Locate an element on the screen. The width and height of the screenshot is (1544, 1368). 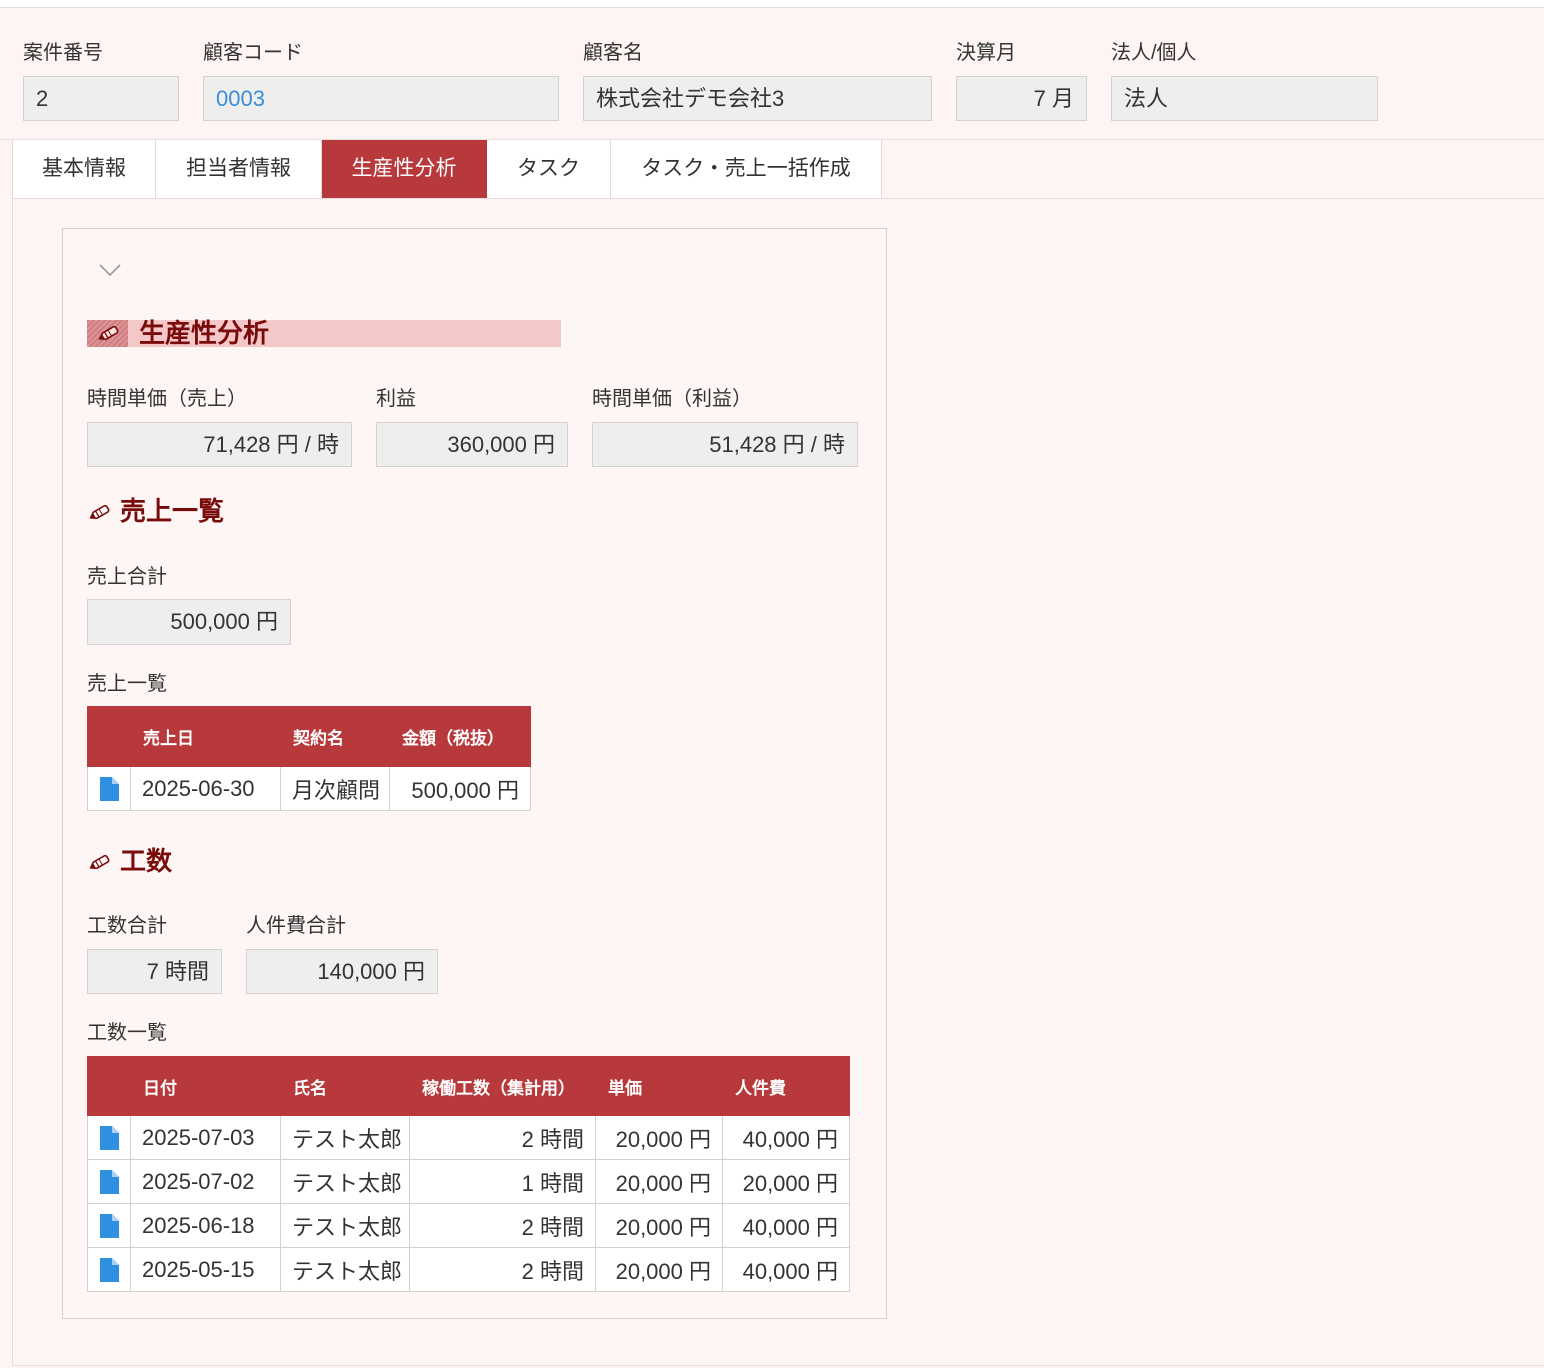
sales-table: 売上日 契約名 金額（税抜） 2025-06-30 月次顧問 500,000 円 is located at coordinates (309, 758).